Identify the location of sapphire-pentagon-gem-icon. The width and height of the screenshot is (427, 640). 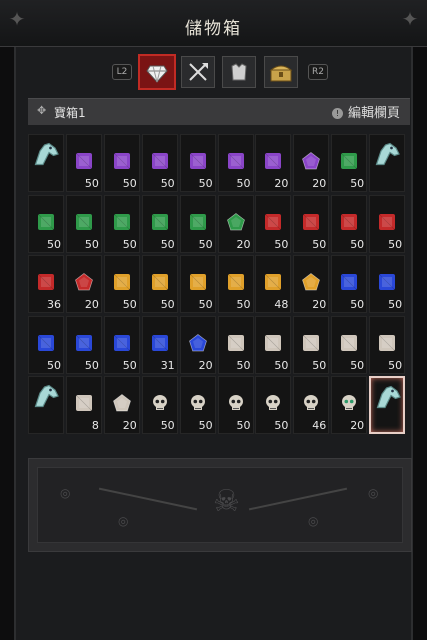
(197, 342).